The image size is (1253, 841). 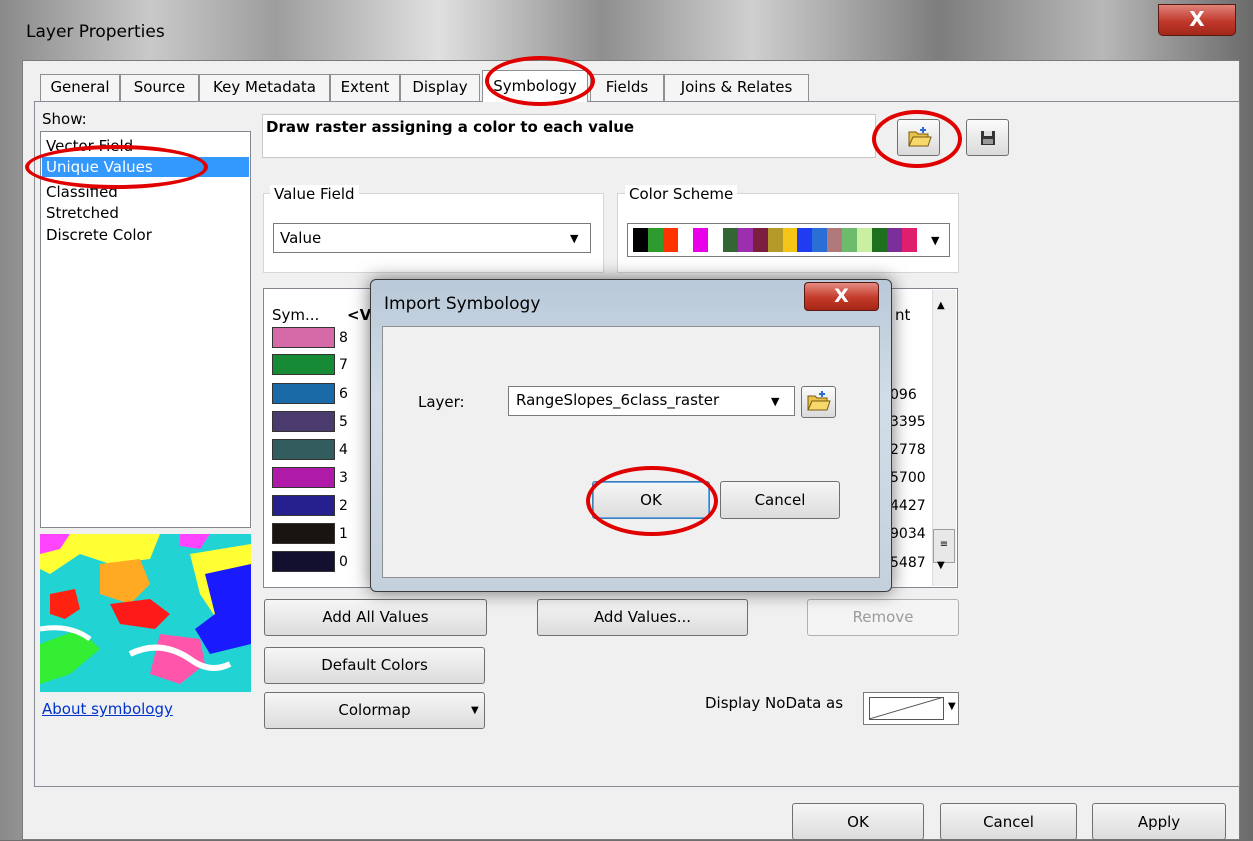 I want to click on about-symbology-link: About symbology, so click(x=107, y=709).